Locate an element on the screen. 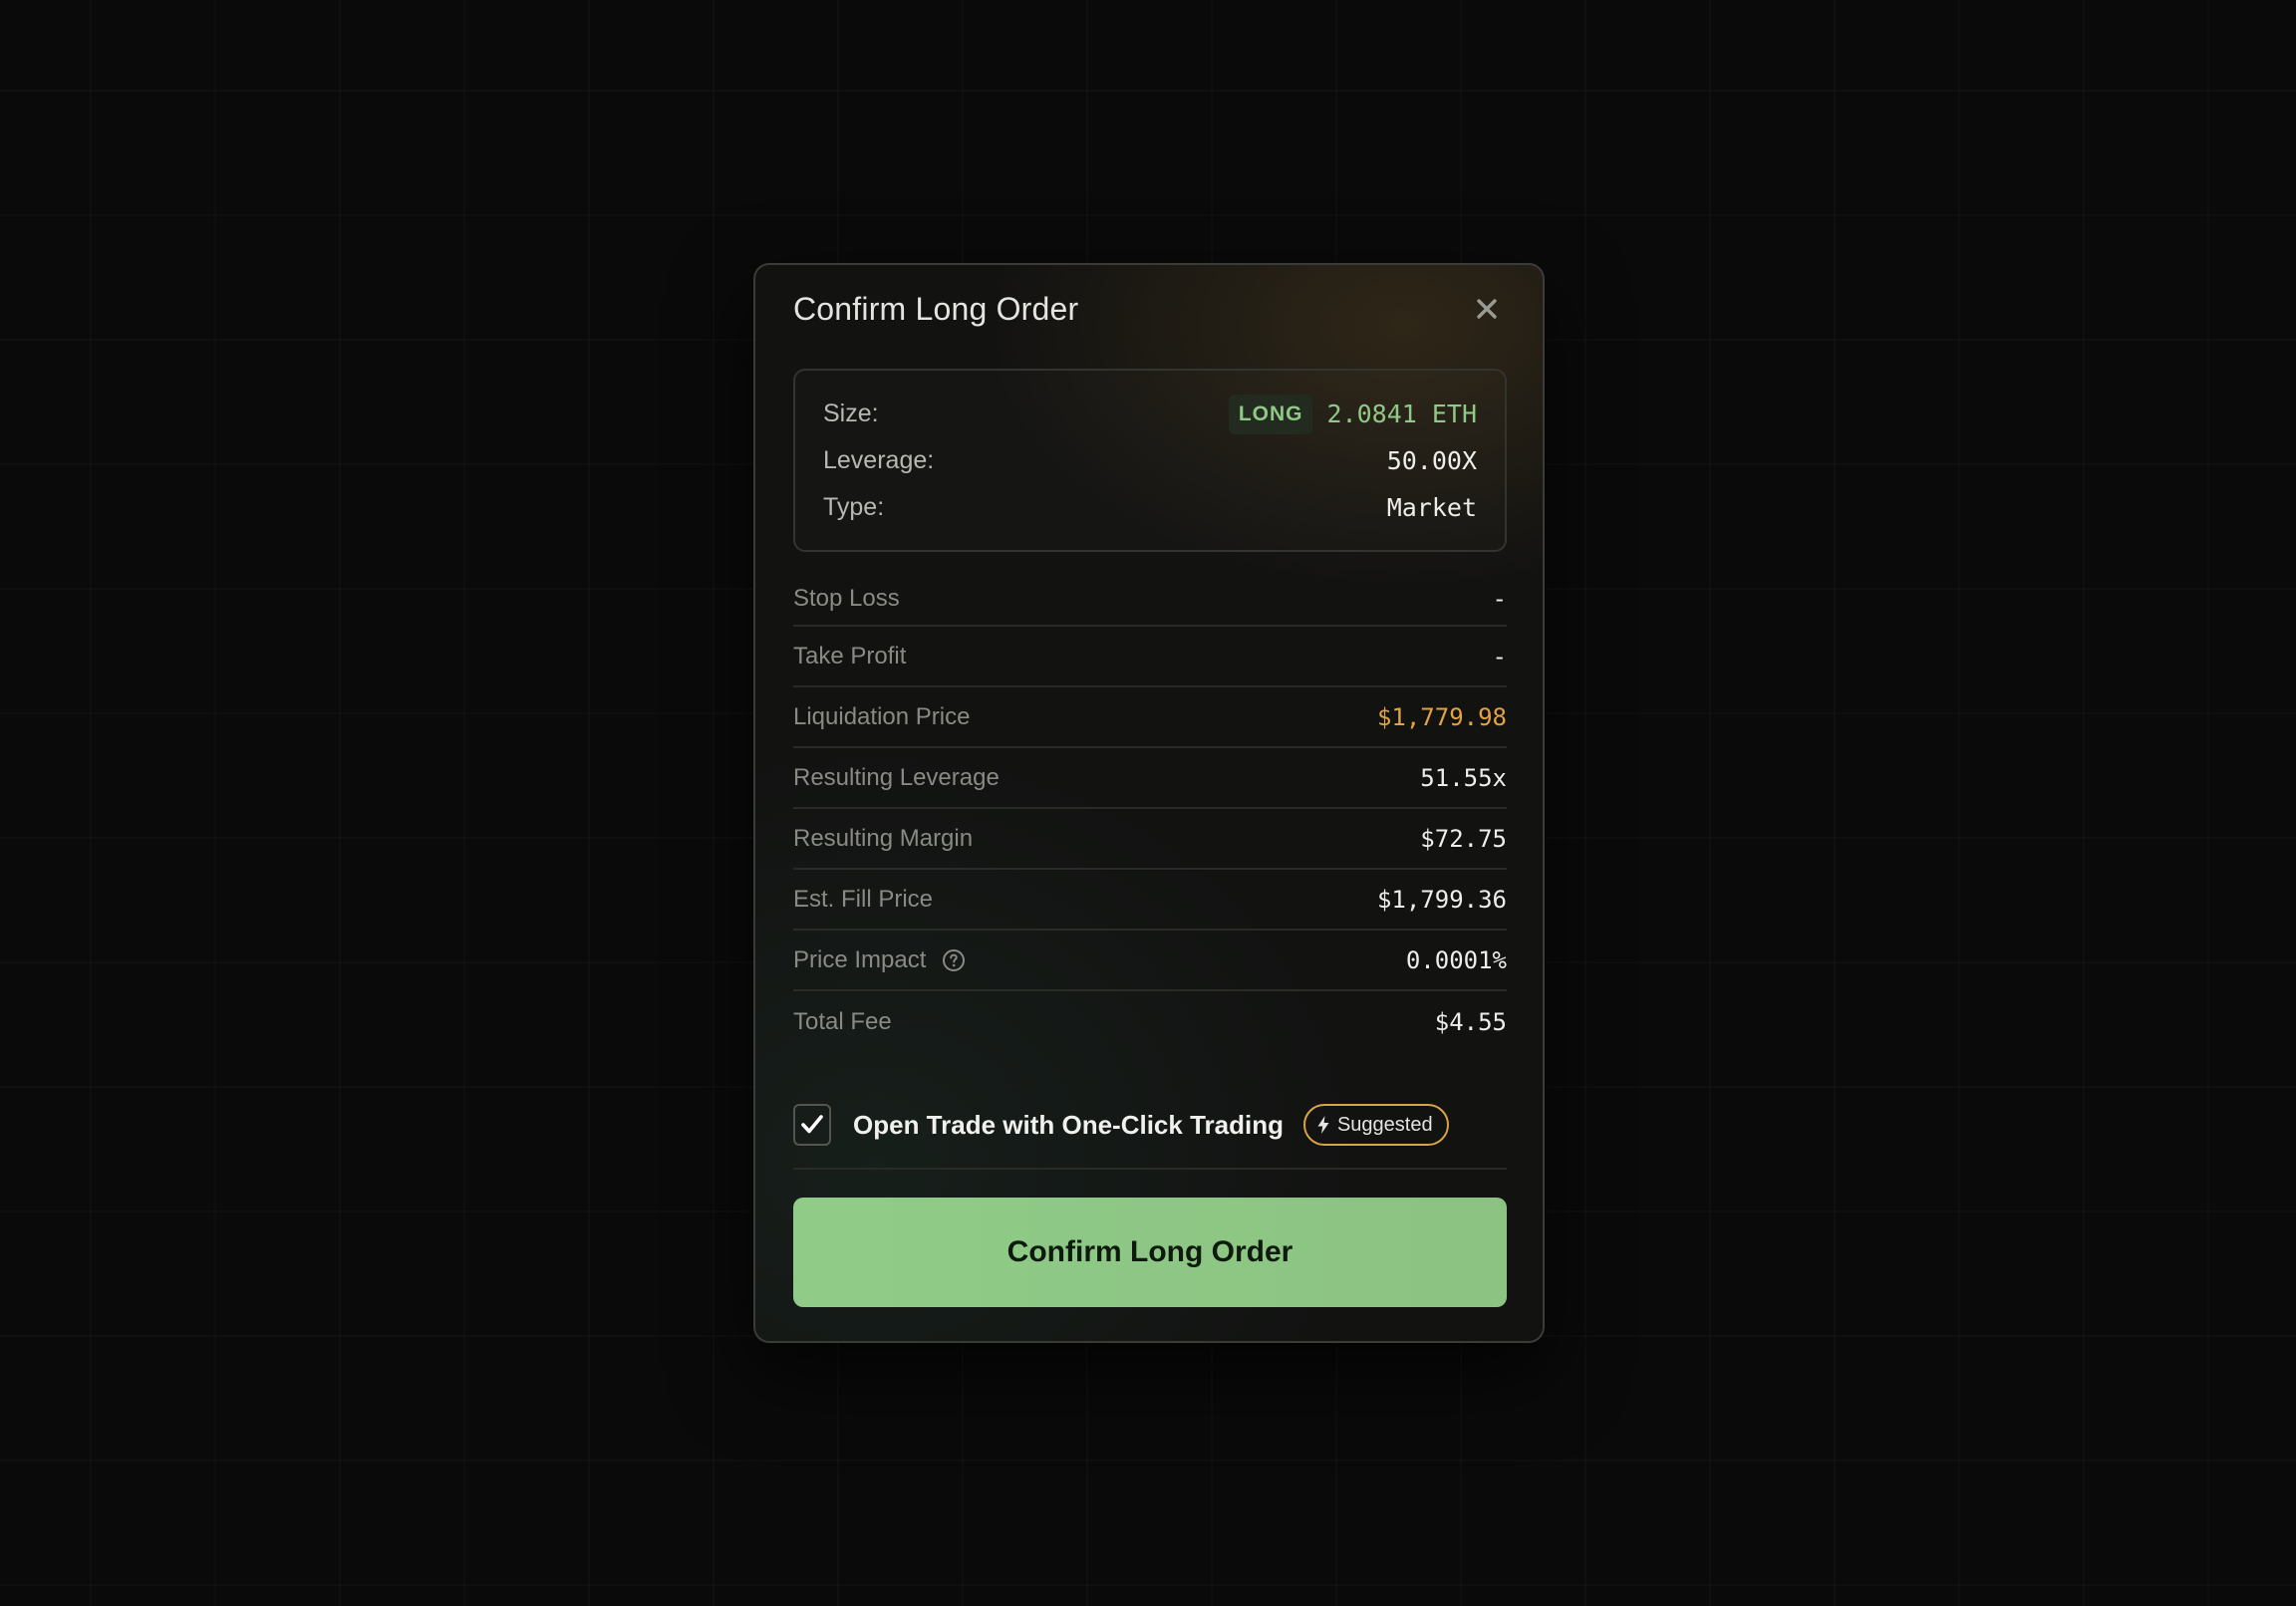 The image size is (2296, 1606). detail-row-est-fill-price: Est. Fill Price $1,799.36 is located at coordinates (1150, 900).